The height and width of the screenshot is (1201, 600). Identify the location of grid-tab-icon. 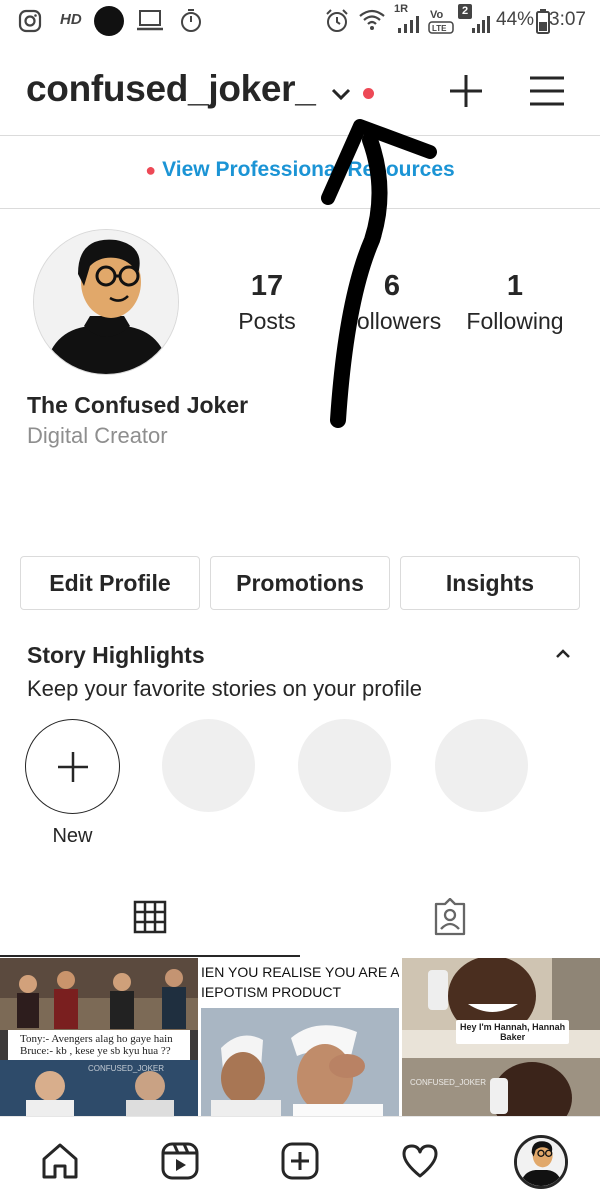
(150, 917).